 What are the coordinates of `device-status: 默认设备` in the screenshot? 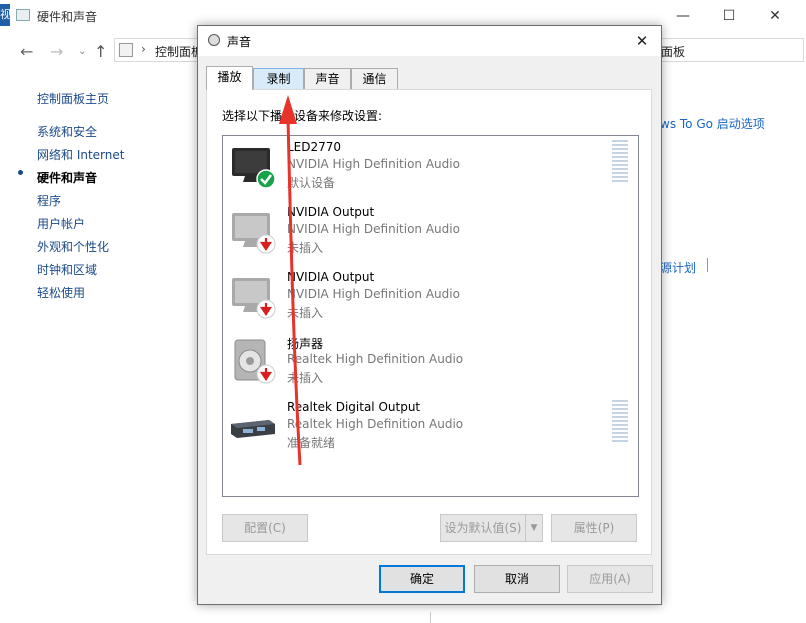 It's located at (311, 183).